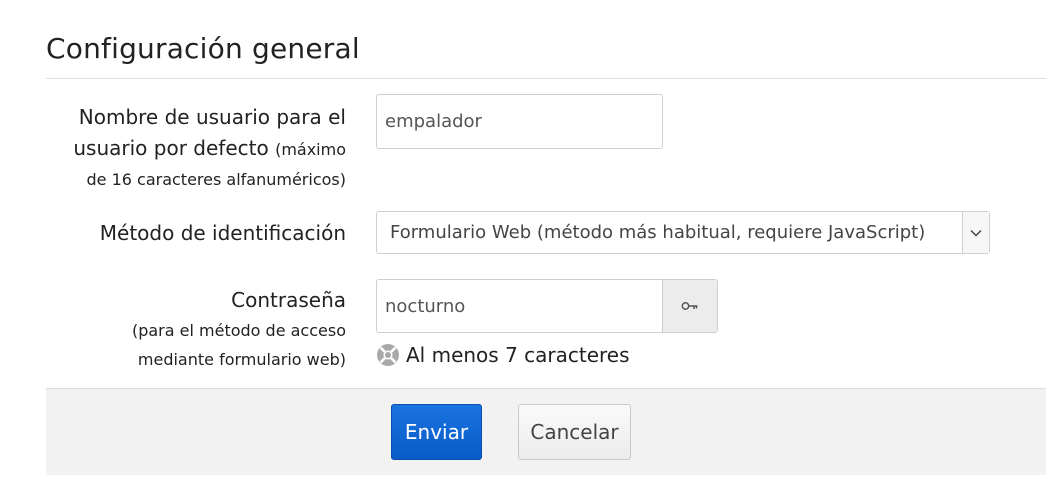 The width and height of the screenshot is (1046, 502). I want to click on section-title: Configuración general, so click(203, 48).